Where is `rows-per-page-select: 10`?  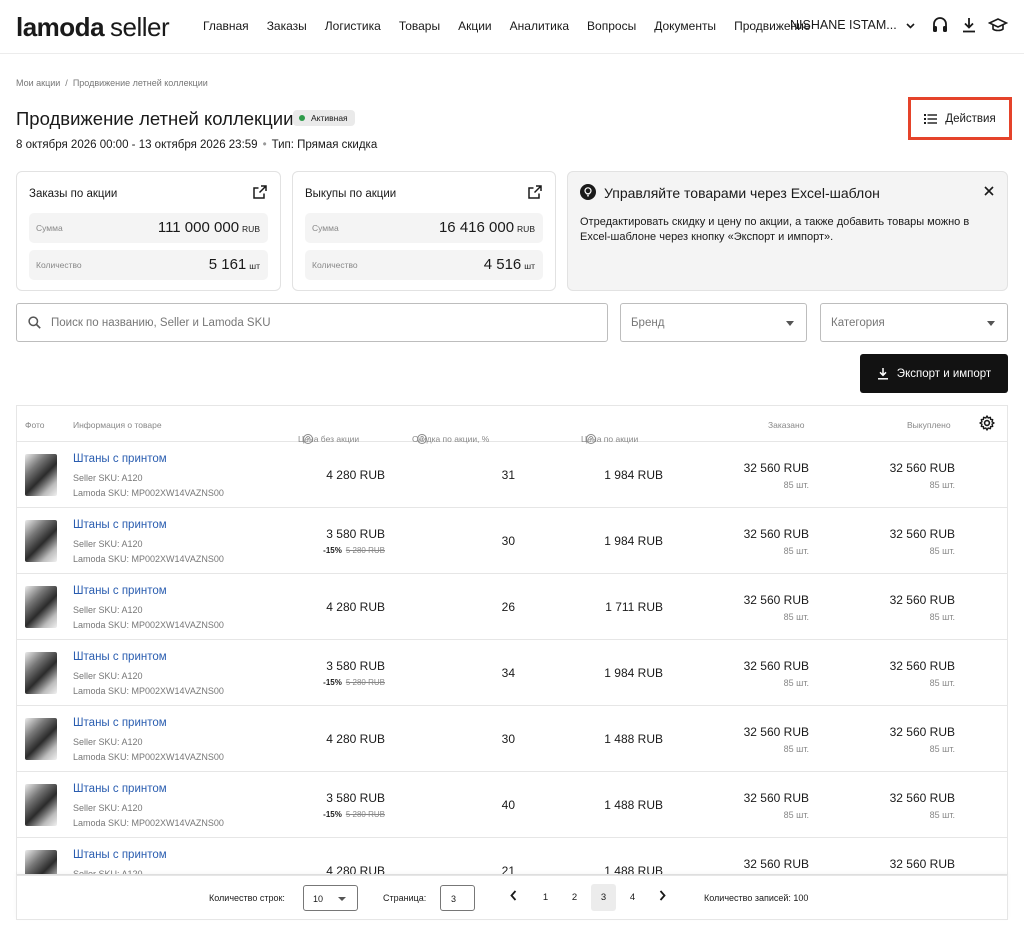 rows-per-page-select: 10 is located at coordinates (330, 898).